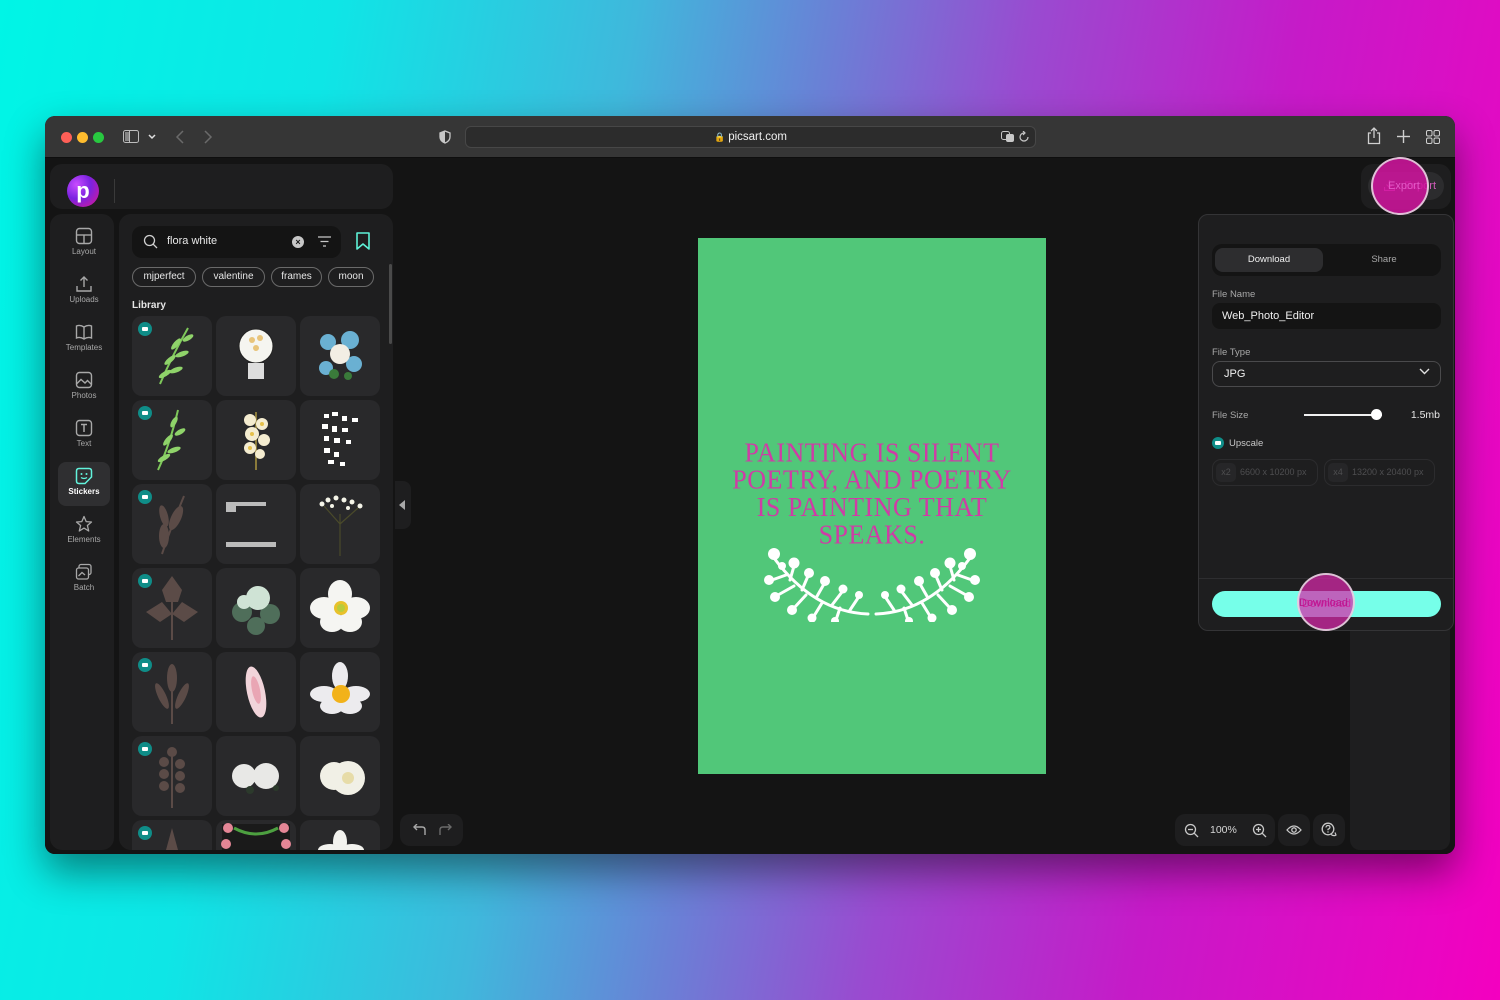 Image resolution: width=1500 pixels, height=1000 pixels. I want to click on nav-uploads-label: Uploads, so click(84, 299).